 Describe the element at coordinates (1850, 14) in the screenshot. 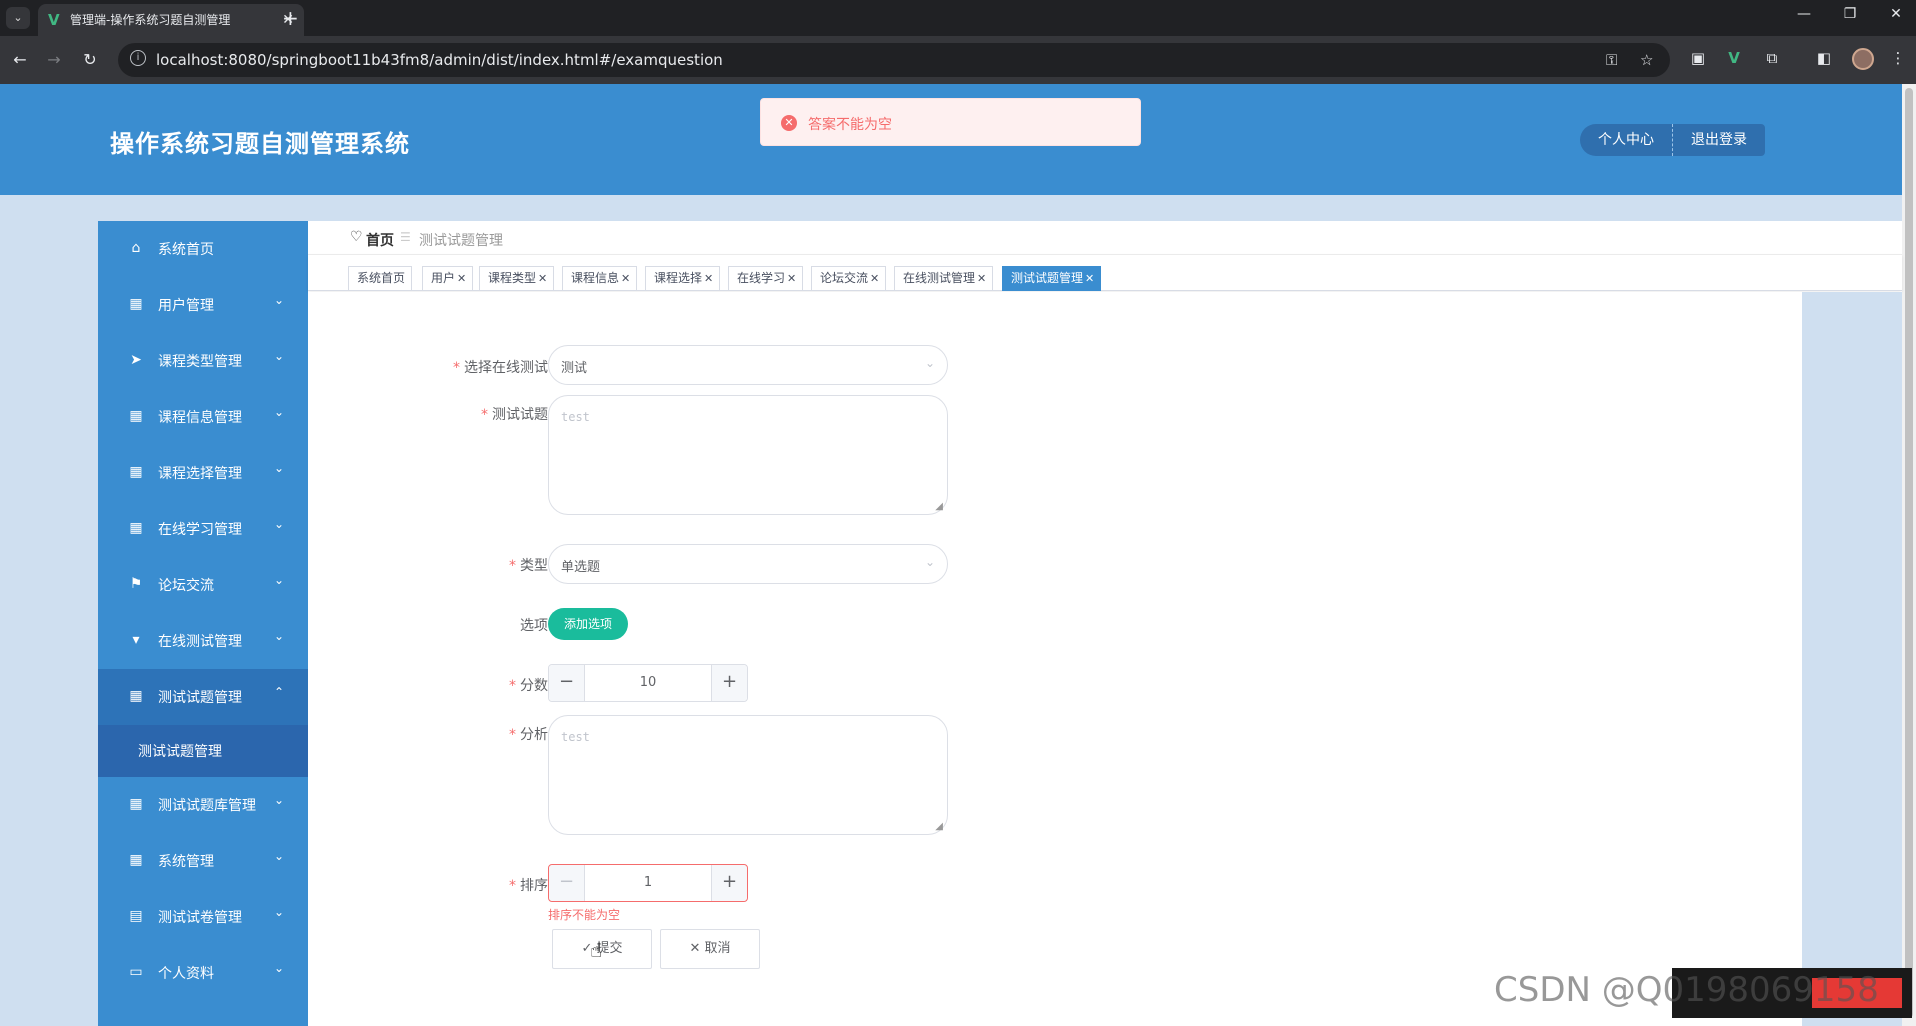

I see `restore-icon: ❐` at that location.